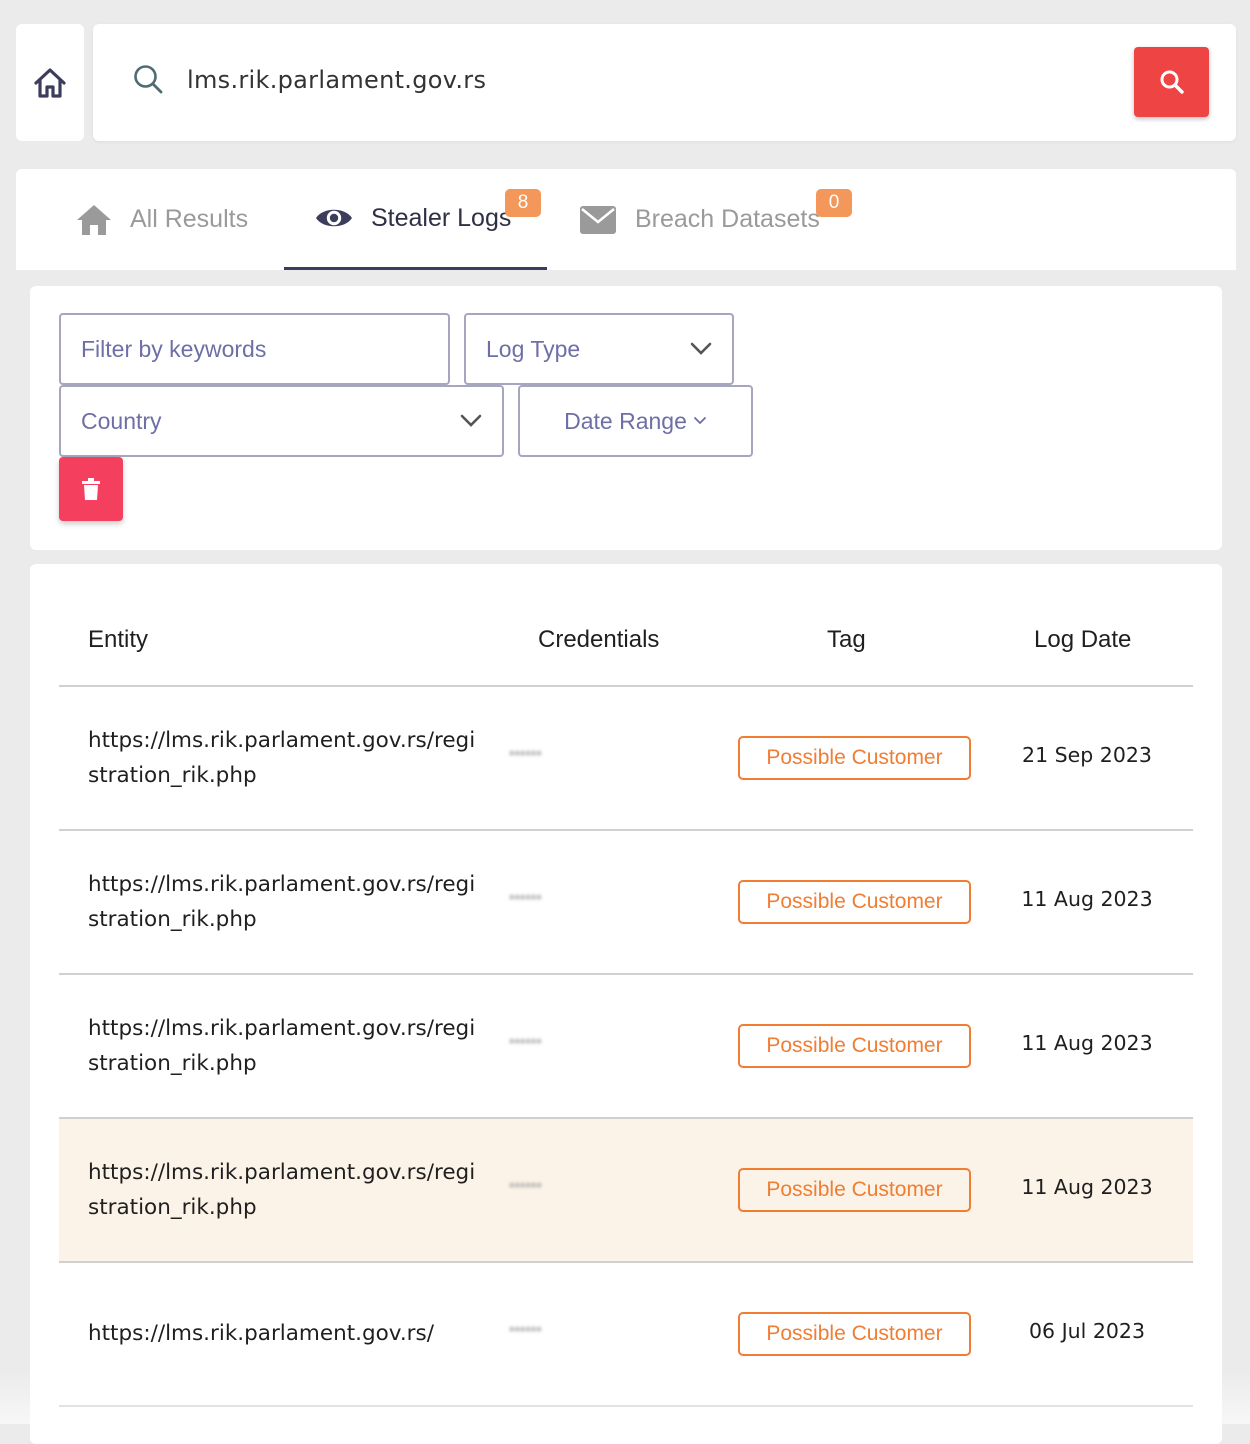  I want to click on column-header-entity: Entity, so click(118, 640).